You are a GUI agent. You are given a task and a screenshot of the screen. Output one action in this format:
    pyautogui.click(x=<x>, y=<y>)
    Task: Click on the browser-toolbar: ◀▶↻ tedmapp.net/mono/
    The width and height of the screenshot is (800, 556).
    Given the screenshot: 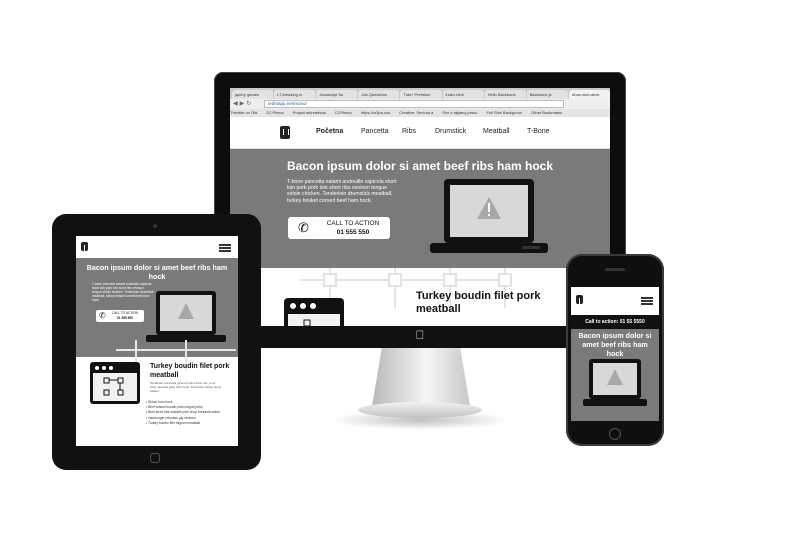 What is the action you would take?
    pyautogui.click(x=420, y=104)
    